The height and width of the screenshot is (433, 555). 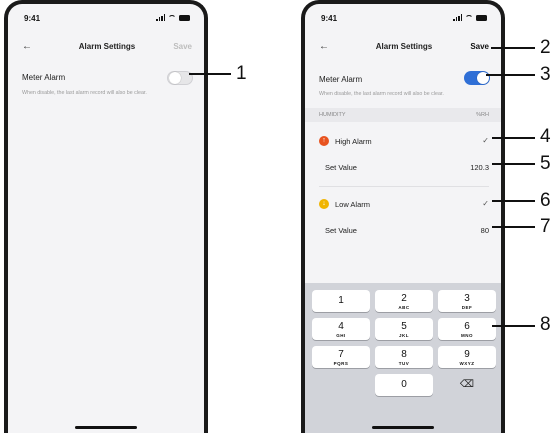 What do you see at coordinates (467, 385) in the screenshot?
I see `backspace-icon: ⌫` at bounding box center [467, 385].